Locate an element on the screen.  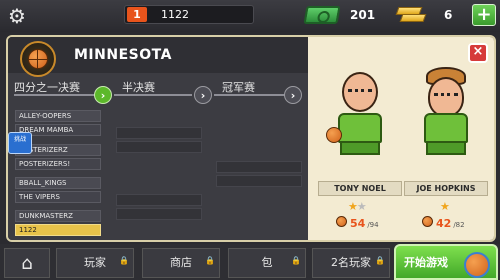
challenge-badge-label: 挑战 is located at coordinates (19, 139).